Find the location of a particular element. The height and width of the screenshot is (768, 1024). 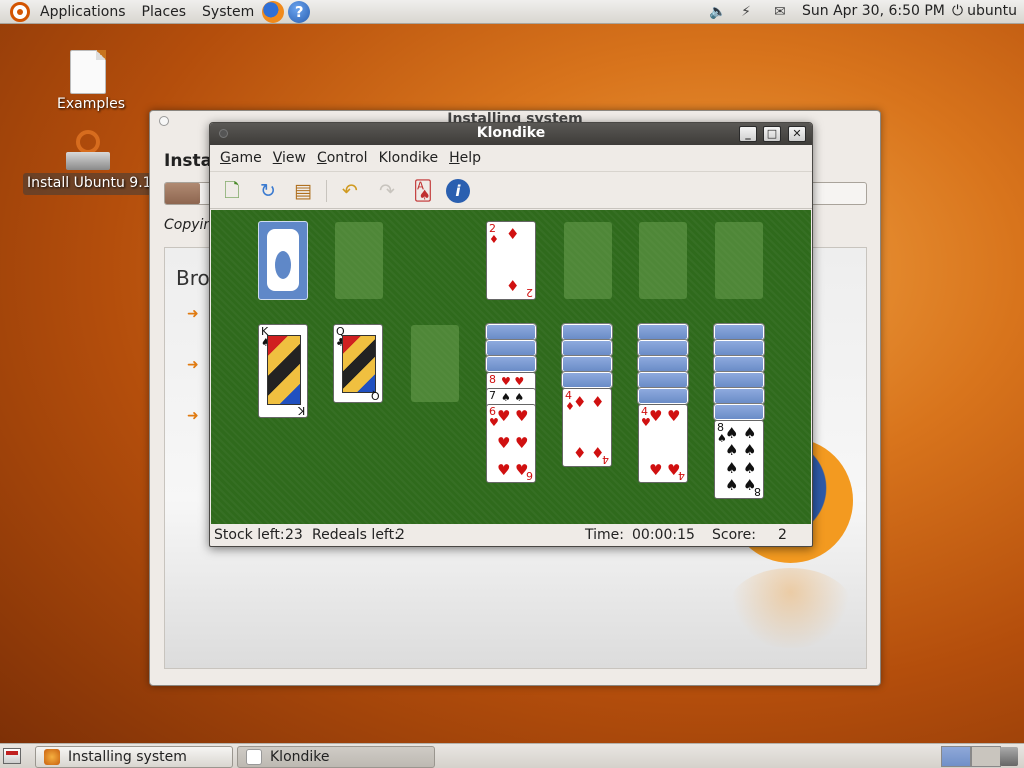

taskbar-item-installer: Installing system is located at coordinates (134, 757).